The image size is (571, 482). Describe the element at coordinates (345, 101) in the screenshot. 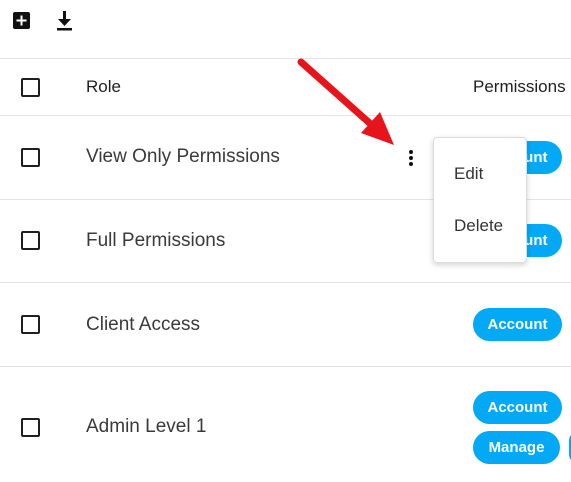

I see `annotation-arrow-icon` at that location.